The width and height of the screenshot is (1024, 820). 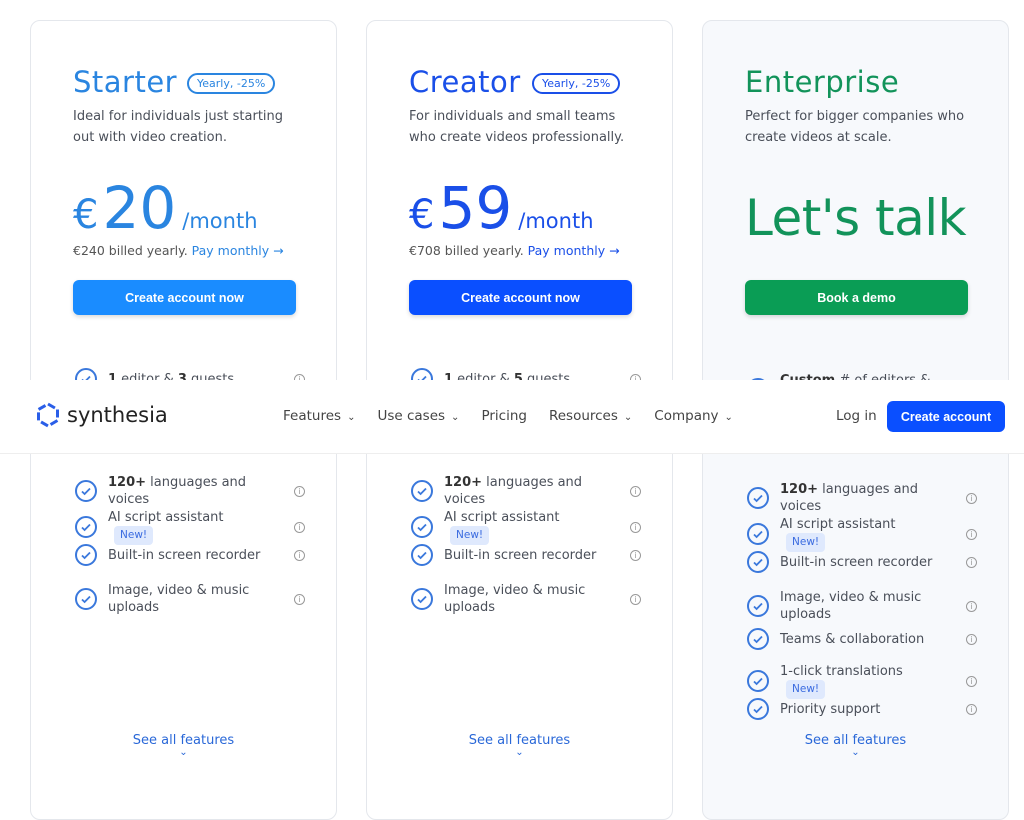 I want to click on create-account-button: Create account, so click(x=946, y=416).